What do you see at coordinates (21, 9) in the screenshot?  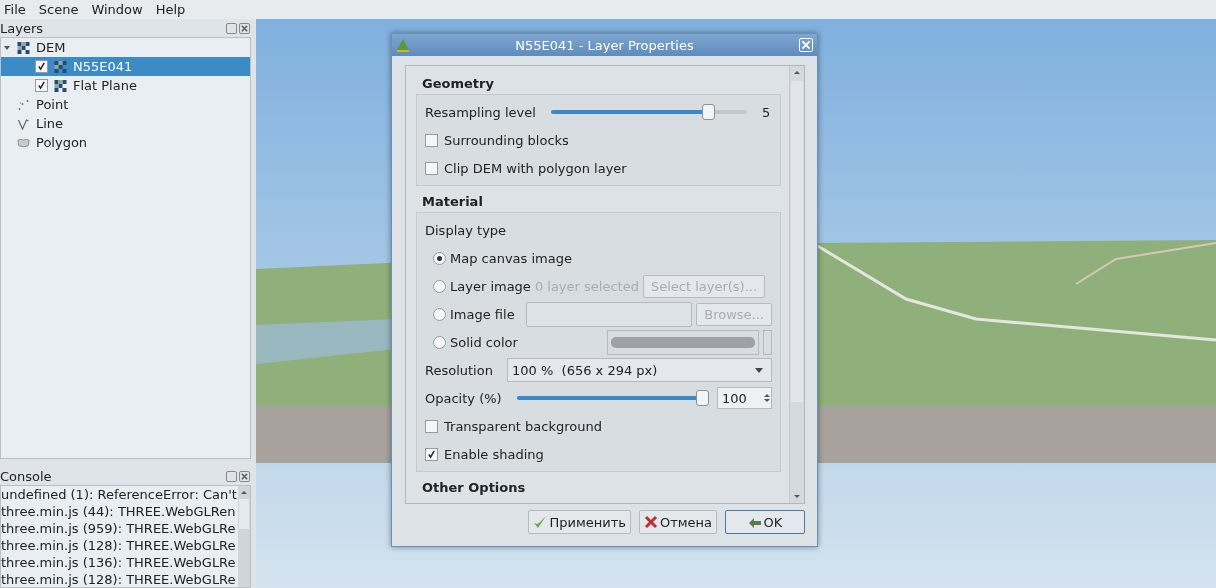 I see `menu-item: File` at bounding box center [21, 9].